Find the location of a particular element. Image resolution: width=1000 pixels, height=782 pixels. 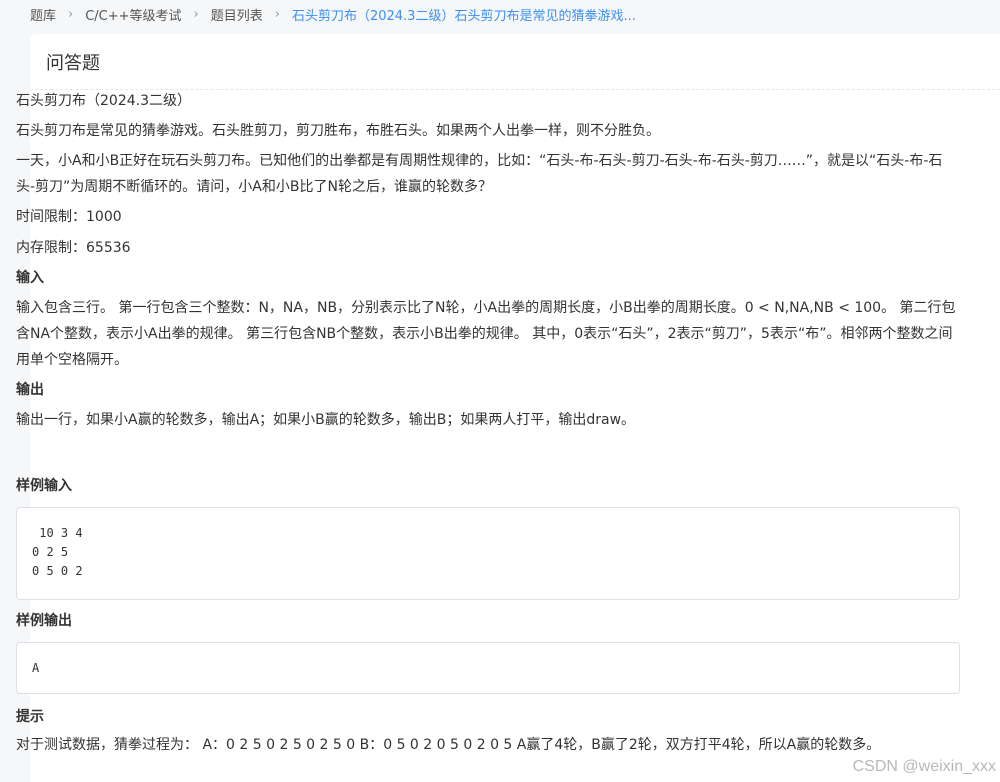

hint-heading: 提示 is located at coordinates (30, 717).